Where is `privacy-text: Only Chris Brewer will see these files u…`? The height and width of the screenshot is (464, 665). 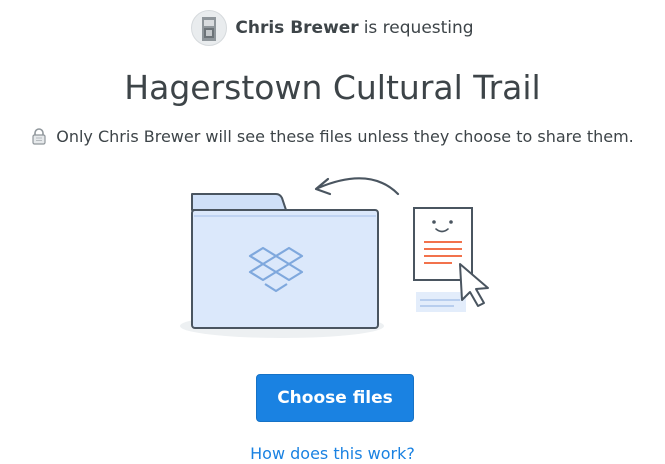 privacy-text: Only Chris Brewer will see these files u… is located at coordinates (345, 136).